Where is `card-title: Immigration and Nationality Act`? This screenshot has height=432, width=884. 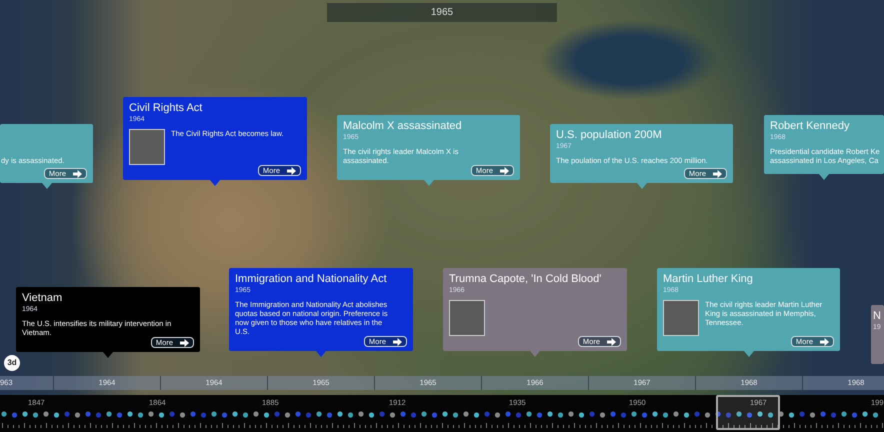 card-title: Immigration and Nationality Act is located at coordinates (311, 279).